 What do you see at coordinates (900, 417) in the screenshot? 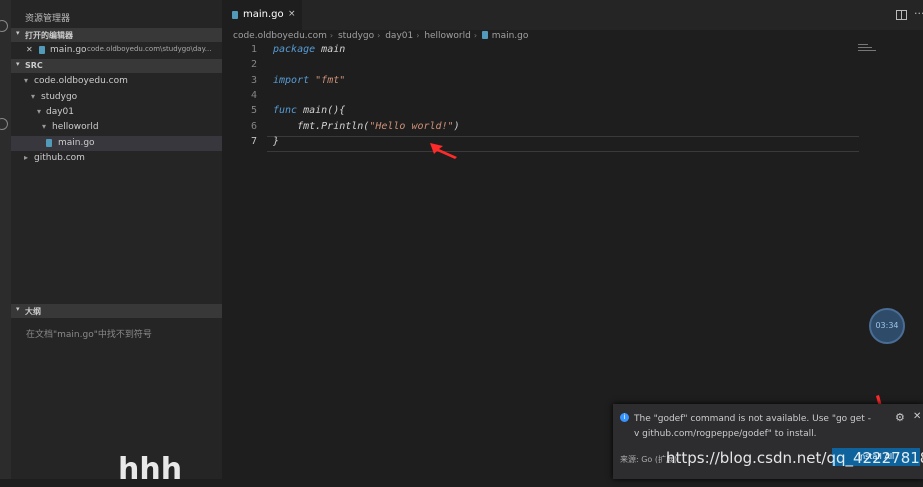
I see `gear-icon: ⚙` at bounding box center [900, 417].